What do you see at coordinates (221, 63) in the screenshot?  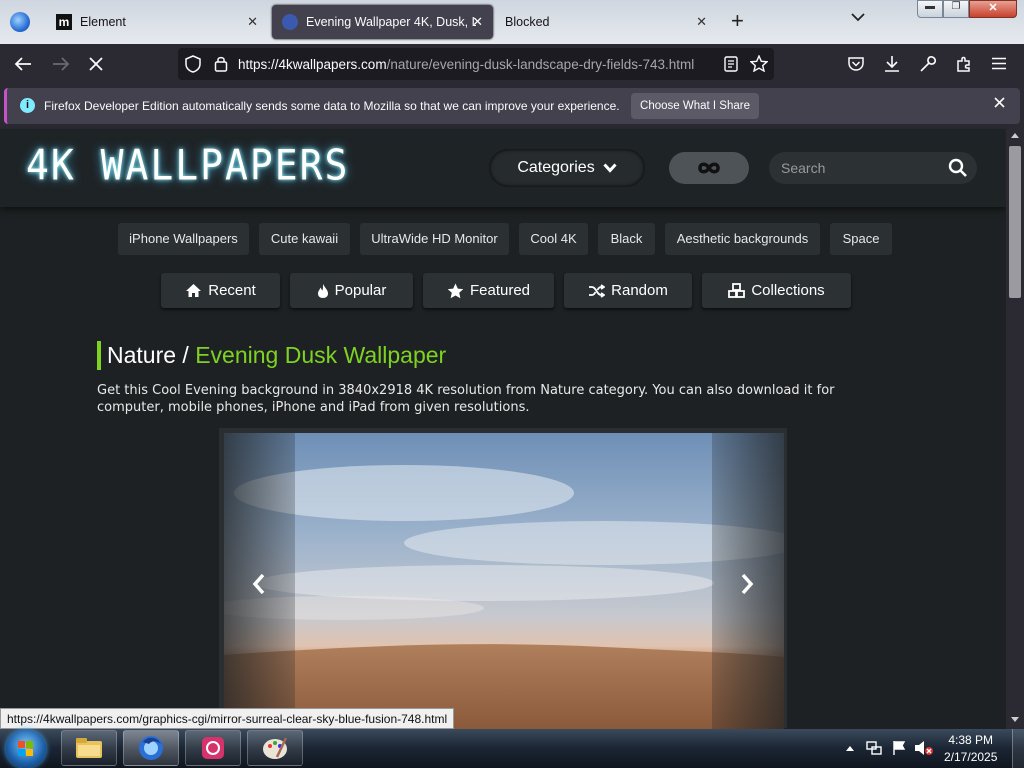 I see `lock-icon` at bounding box center [221, 63].